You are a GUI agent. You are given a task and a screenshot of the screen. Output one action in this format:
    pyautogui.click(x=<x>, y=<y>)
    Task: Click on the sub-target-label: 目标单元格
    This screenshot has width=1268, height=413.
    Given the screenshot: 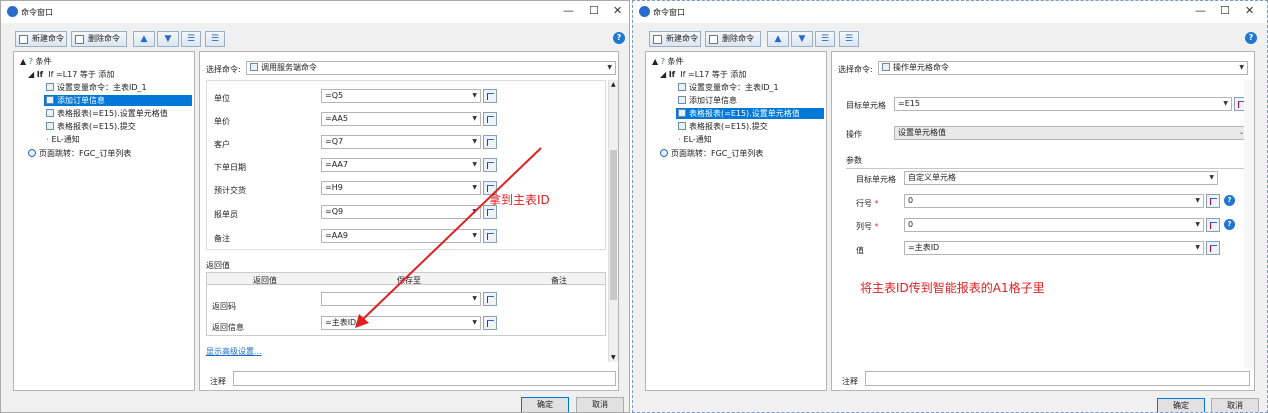 What is the action you would take?
    pyautogui.click(x=876, y=179)
    